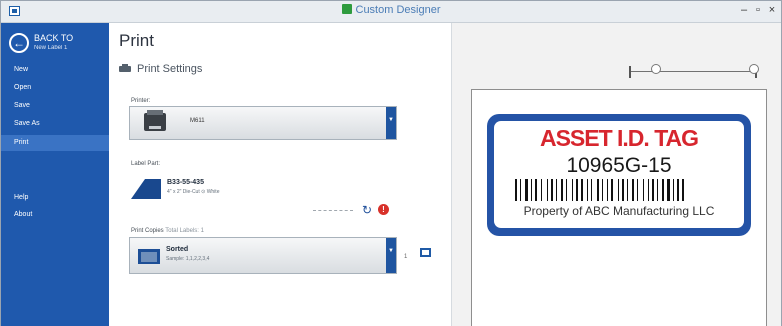  What do you see at coordinates (263, 123) in the screenshot?
I see `printer-dropdown: M611 ▼` at bounding box center [263, 123].